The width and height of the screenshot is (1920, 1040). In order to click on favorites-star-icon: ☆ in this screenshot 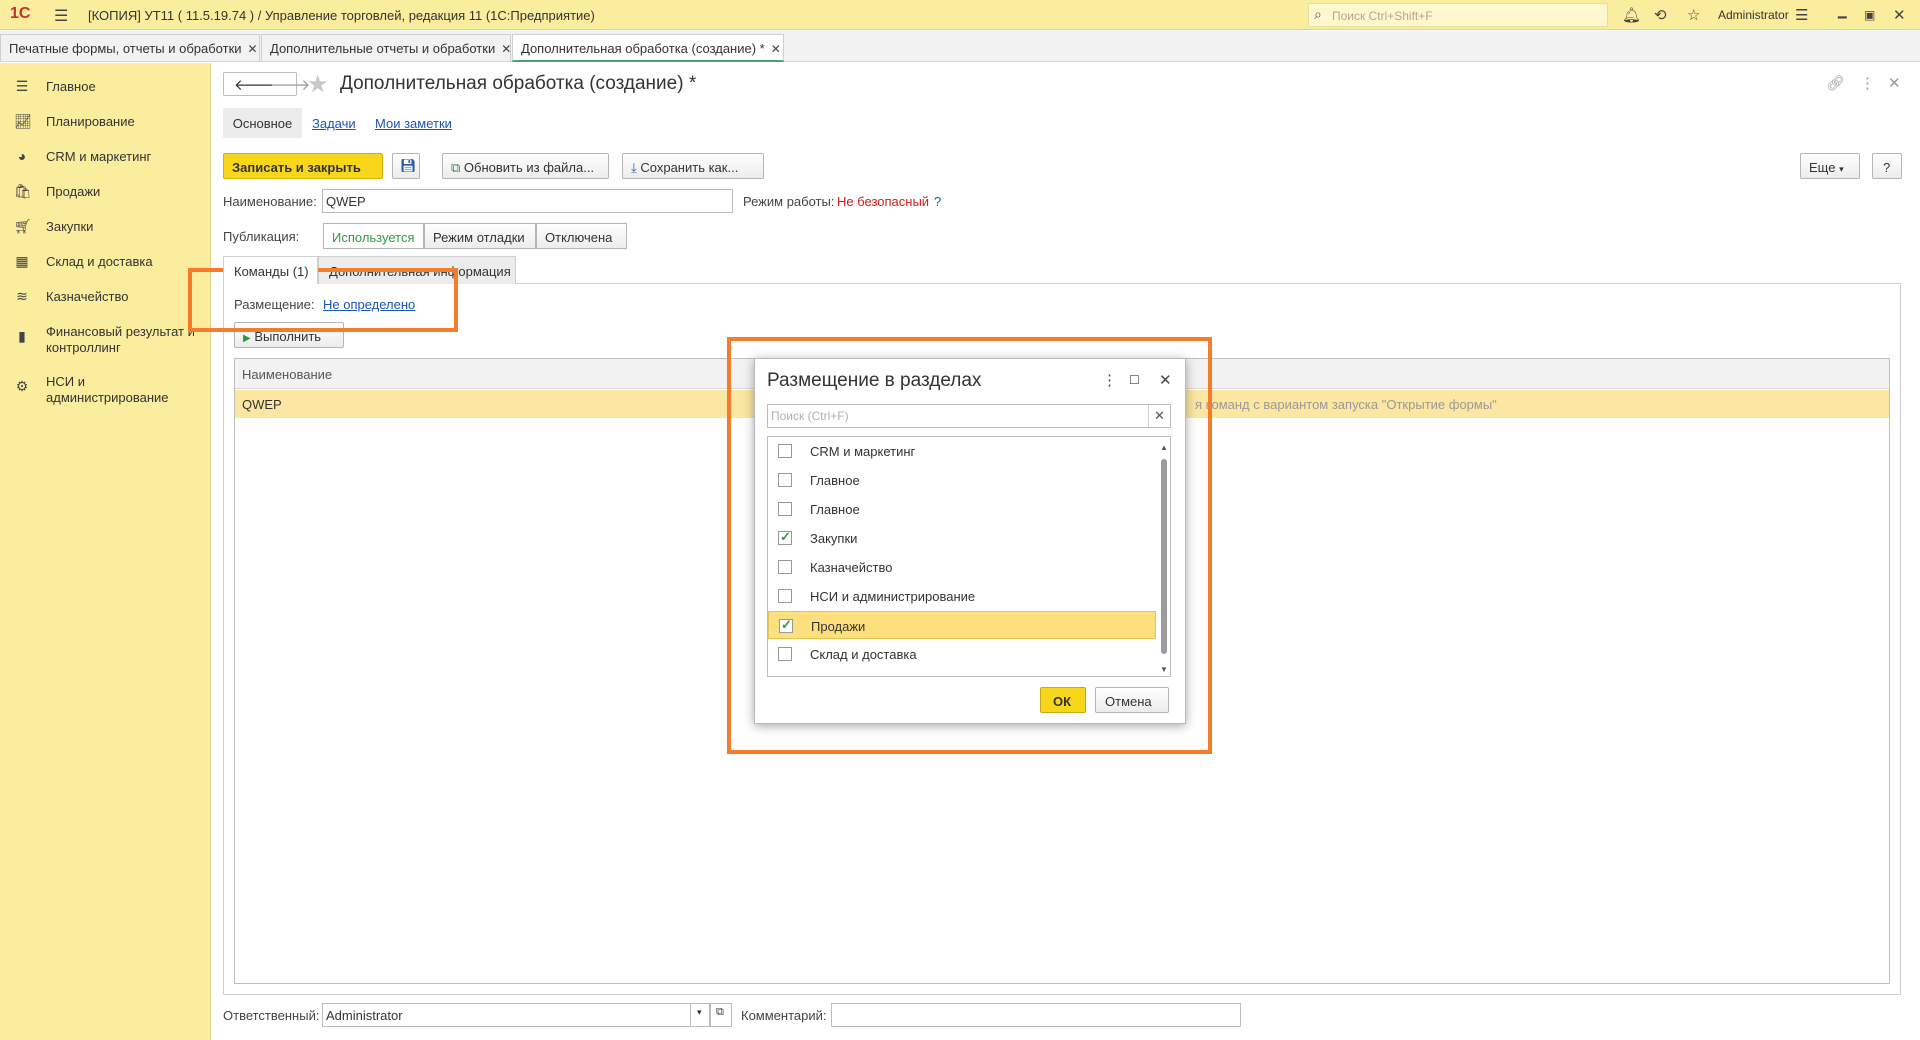, I will do `click(1693, 15)`.